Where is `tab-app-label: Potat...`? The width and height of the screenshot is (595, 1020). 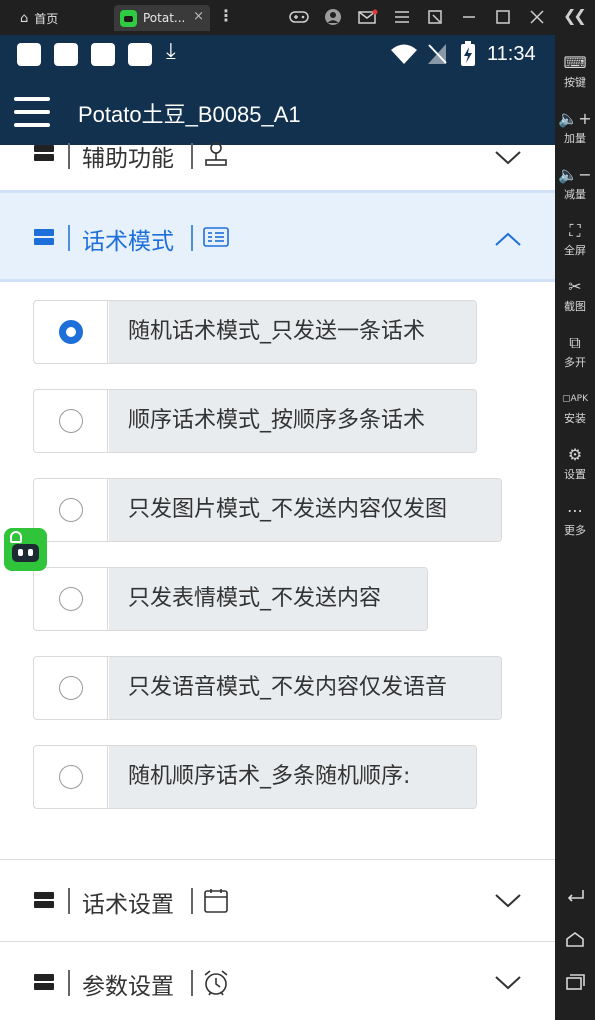
tab-app-label: Potat... is located at coordinates (164, 18).